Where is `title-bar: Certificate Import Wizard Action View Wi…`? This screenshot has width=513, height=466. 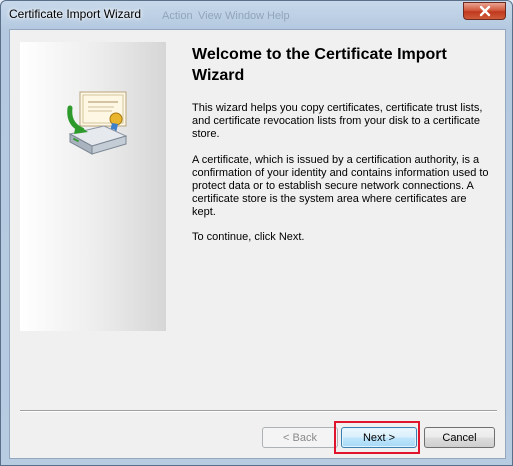
title-bar: Certificate Import Wizard Action View Wi… is located at coordinates (256, 15).